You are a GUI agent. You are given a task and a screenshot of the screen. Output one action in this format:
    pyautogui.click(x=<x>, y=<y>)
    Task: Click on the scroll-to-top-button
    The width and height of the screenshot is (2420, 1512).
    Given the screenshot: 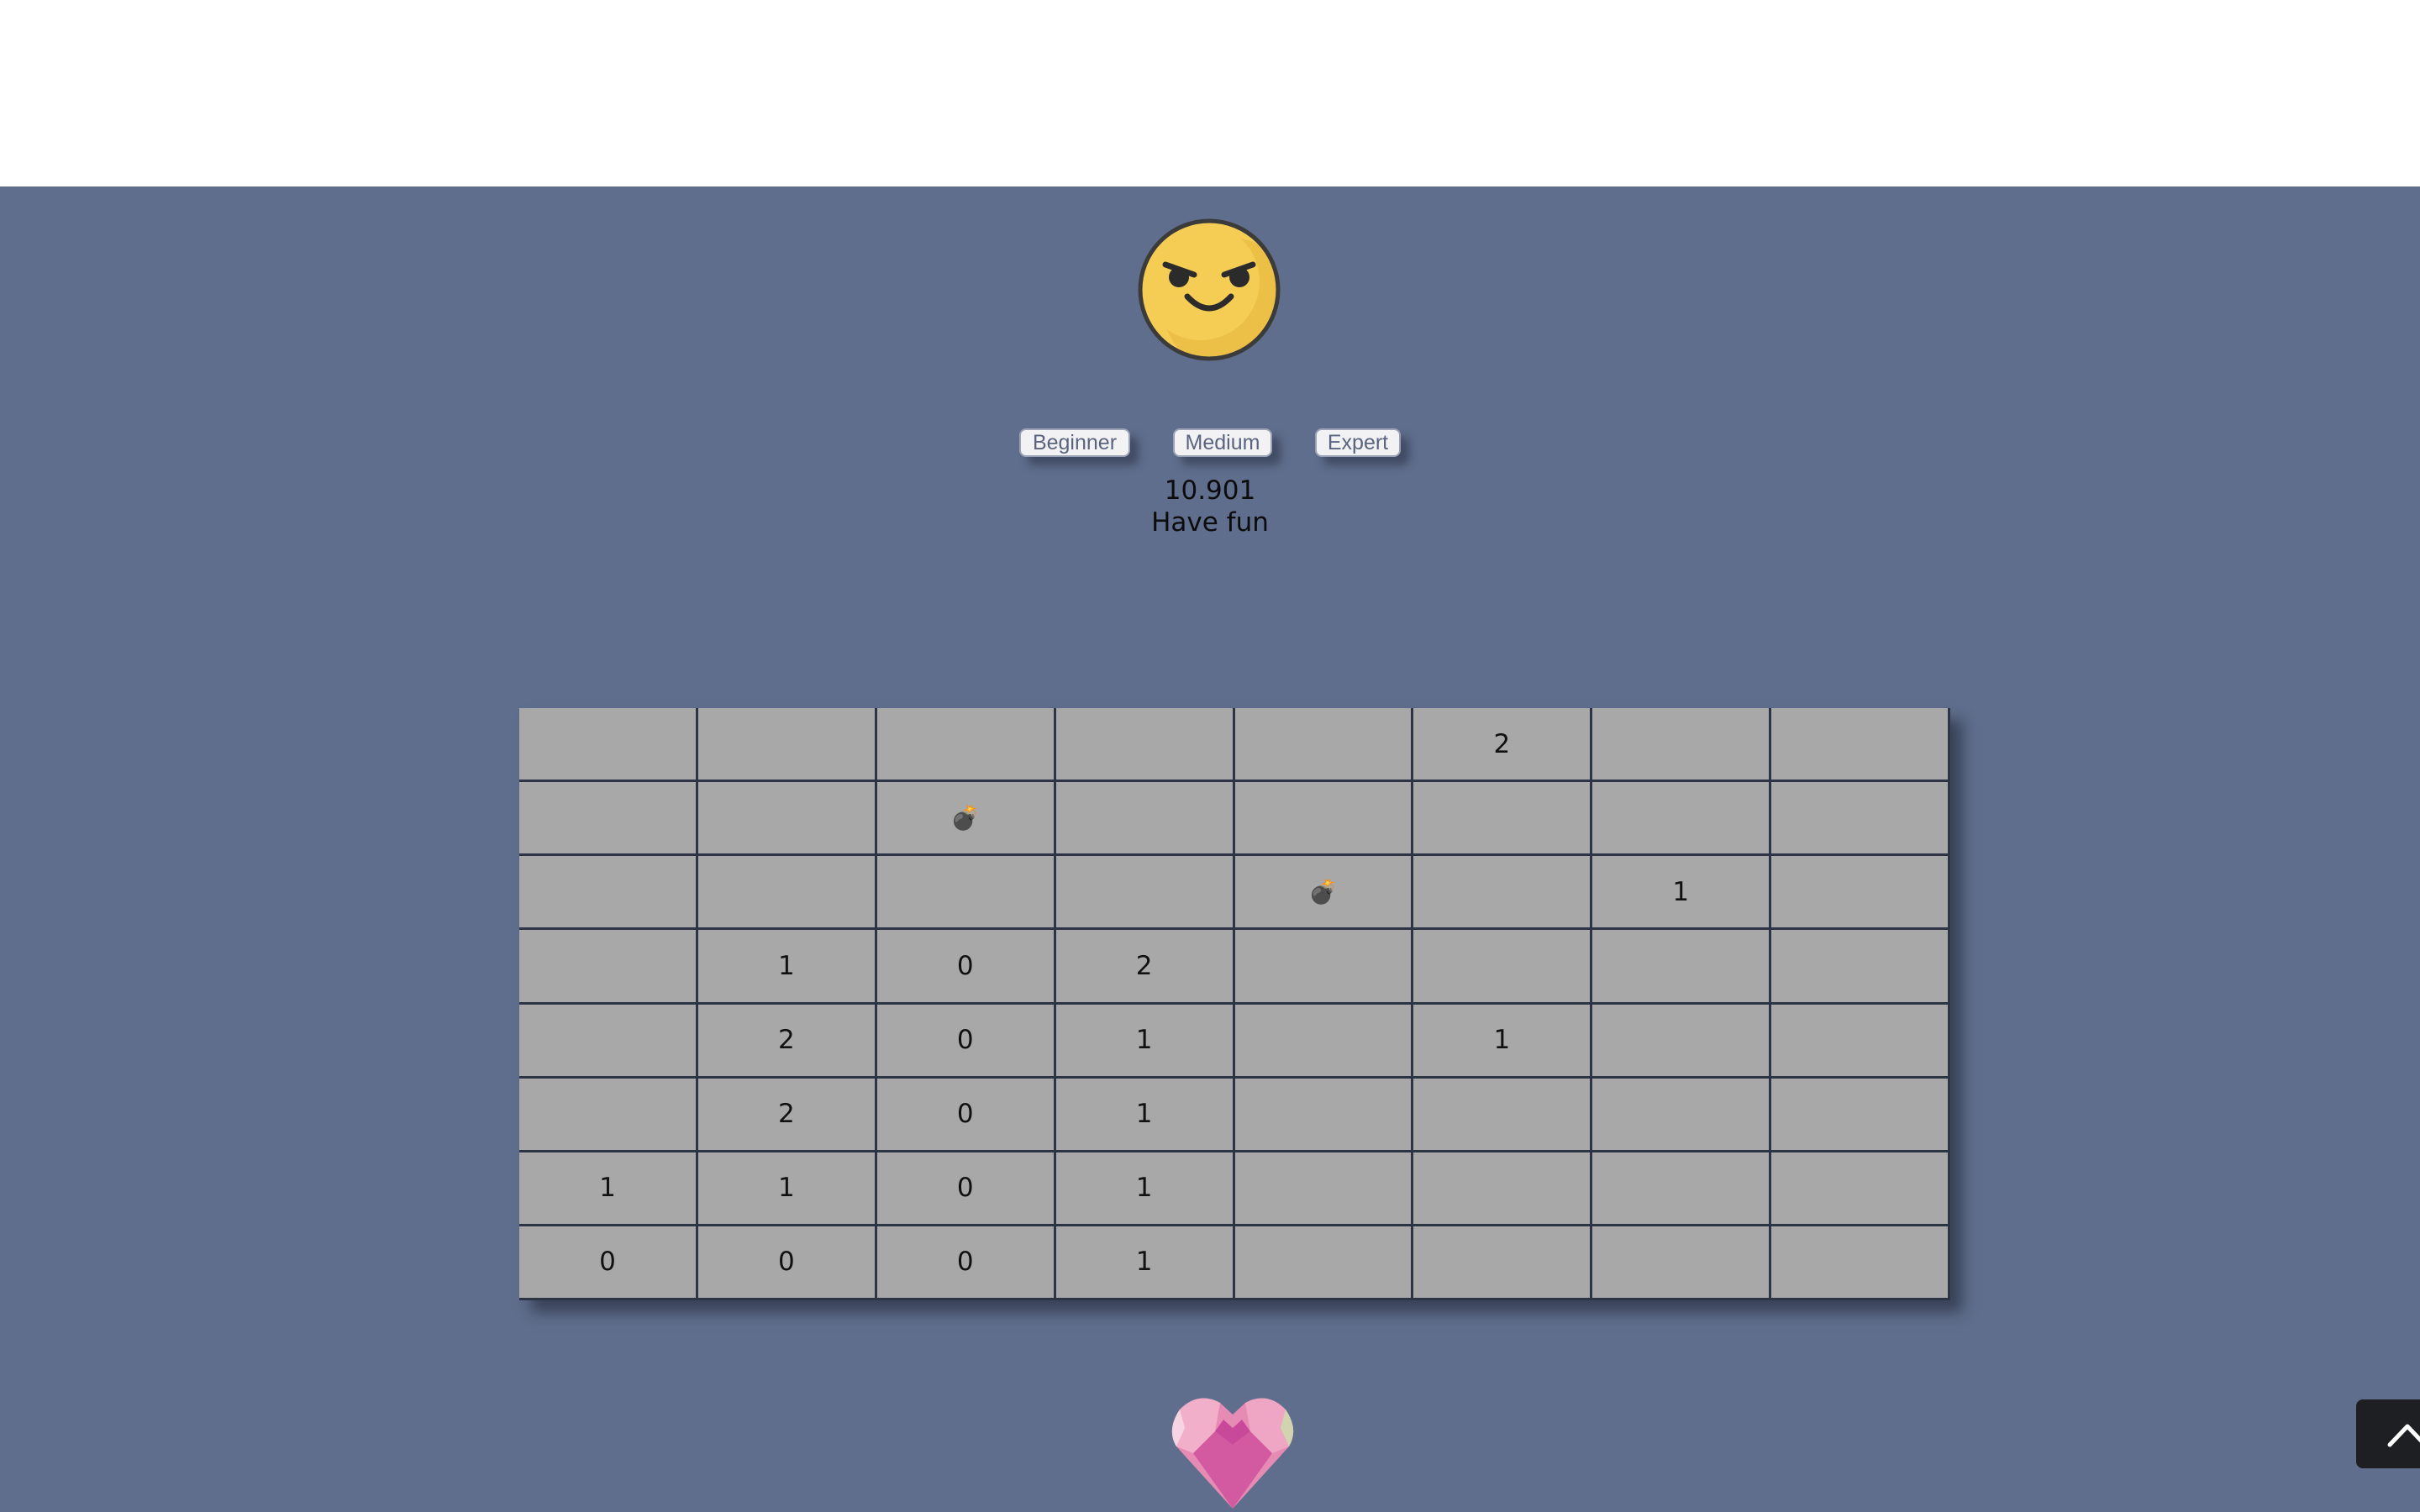 What is the action you would take?
    pyautogui.click(x=2388, y=1433)
    